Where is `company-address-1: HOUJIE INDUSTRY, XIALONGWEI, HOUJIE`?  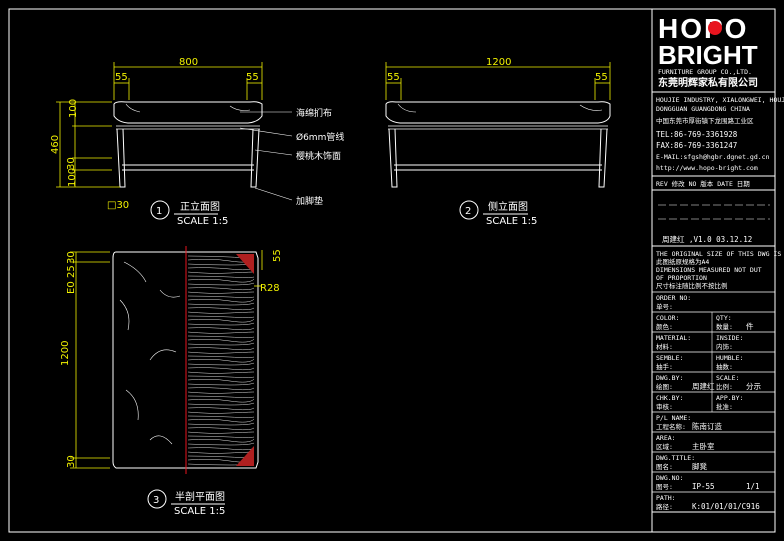 company-address-1: HOUJIE INDUSTRY, XIALONGWEI, HOUJIE is located at coordinates (720, 100).